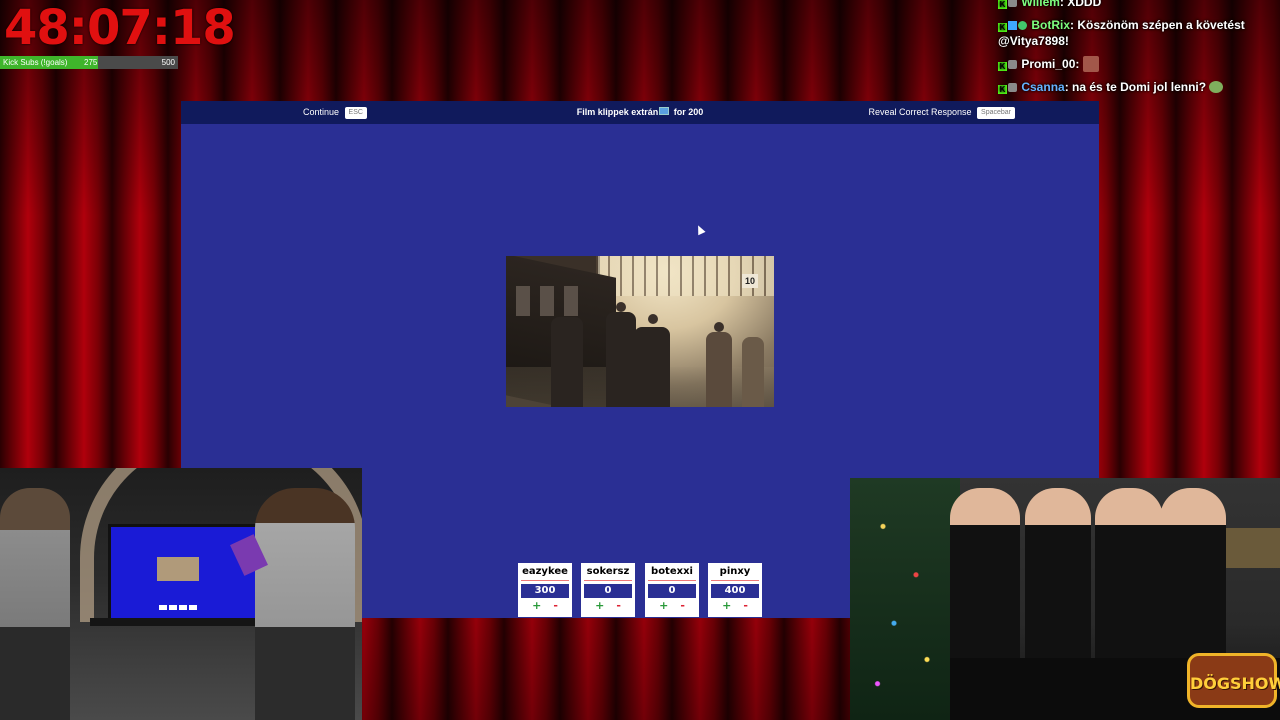 This screenshot has width=1280, height=720. I want to click on player-name: botexxi, so click(672, 571).